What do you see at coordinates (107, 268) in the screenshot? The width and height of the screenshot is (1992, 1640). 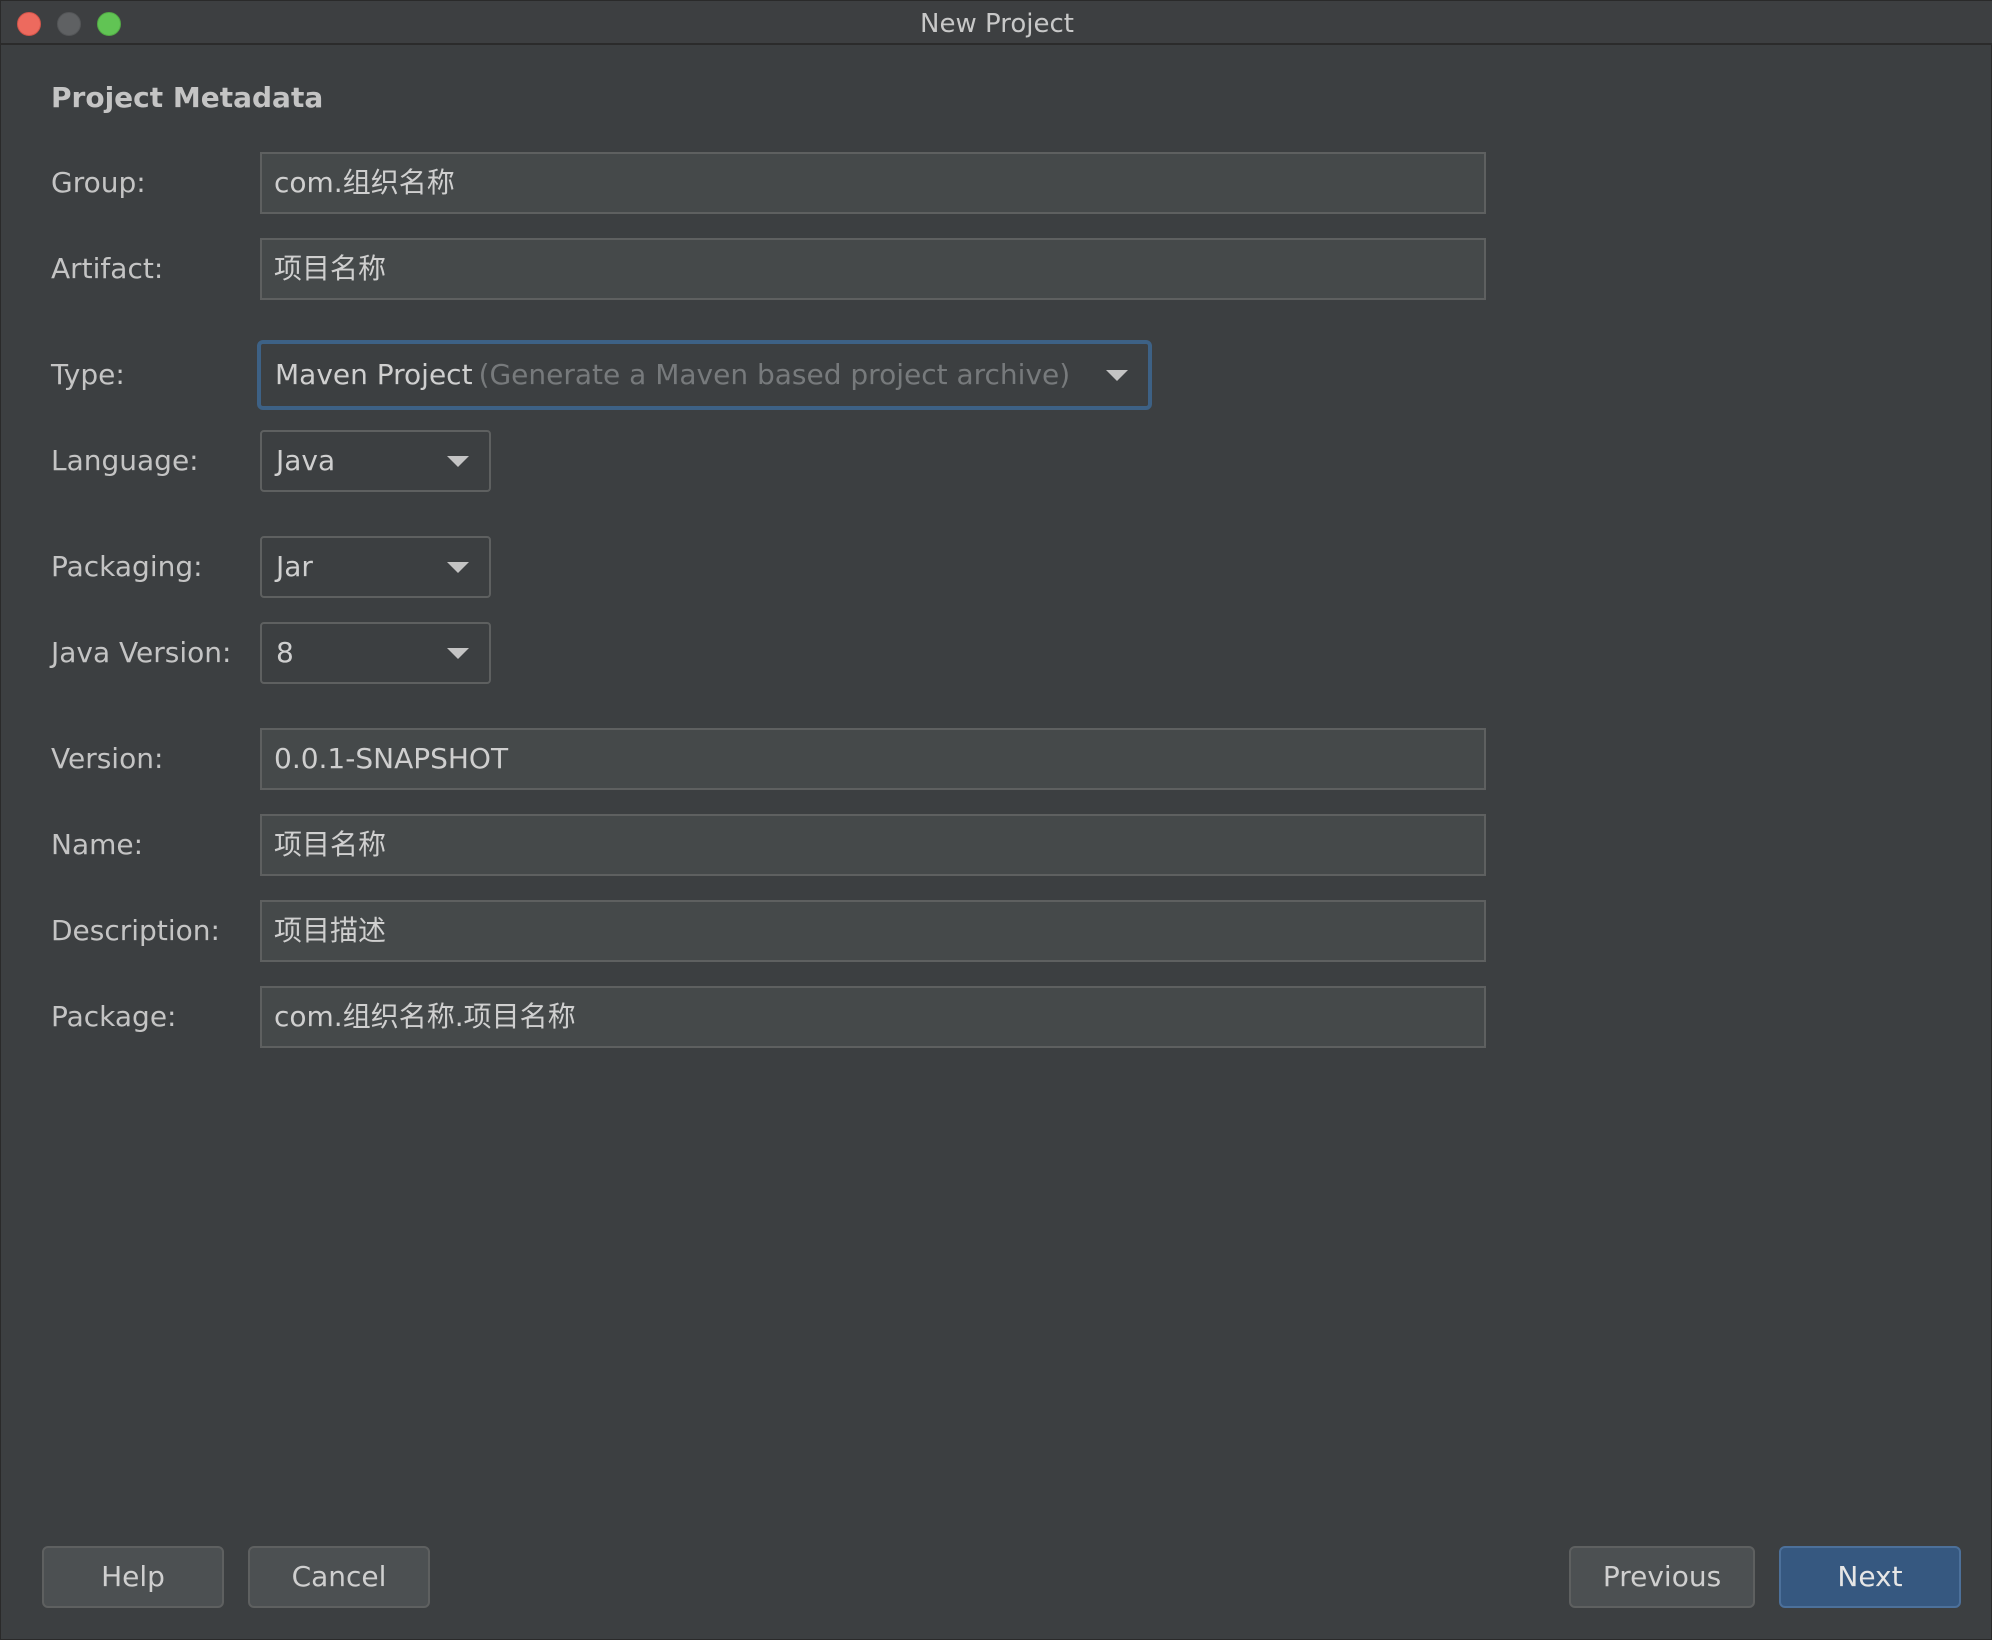 I see `artifact-label: Artifact:` at bounding box center [107, 268].